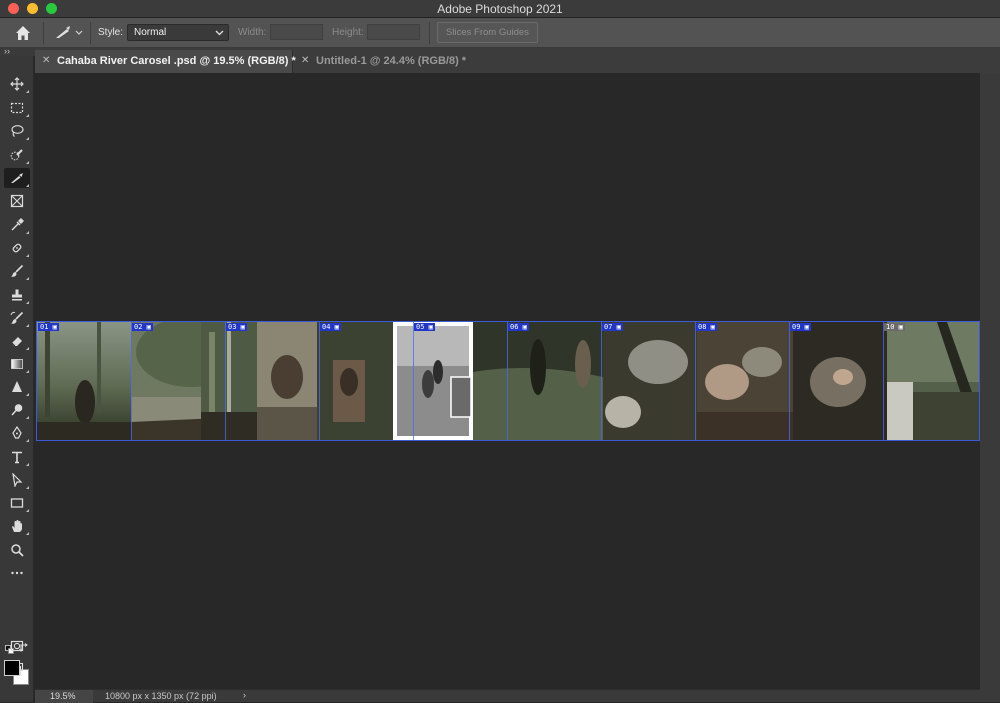  I want to click on height-input, so click(393, 32).